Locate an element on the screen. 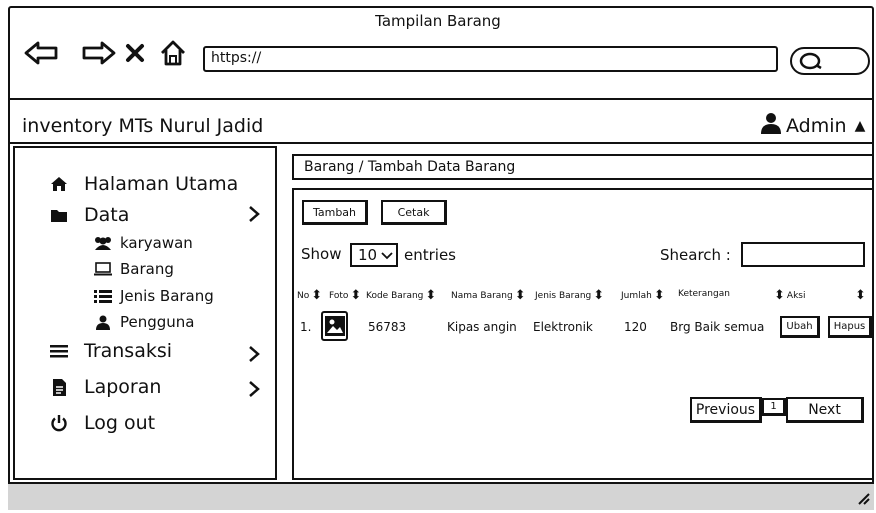 Image resolution: width=876 pixels, height=513 pixels. window-title: Tampilan Barang is located at coordinates (438, 21).